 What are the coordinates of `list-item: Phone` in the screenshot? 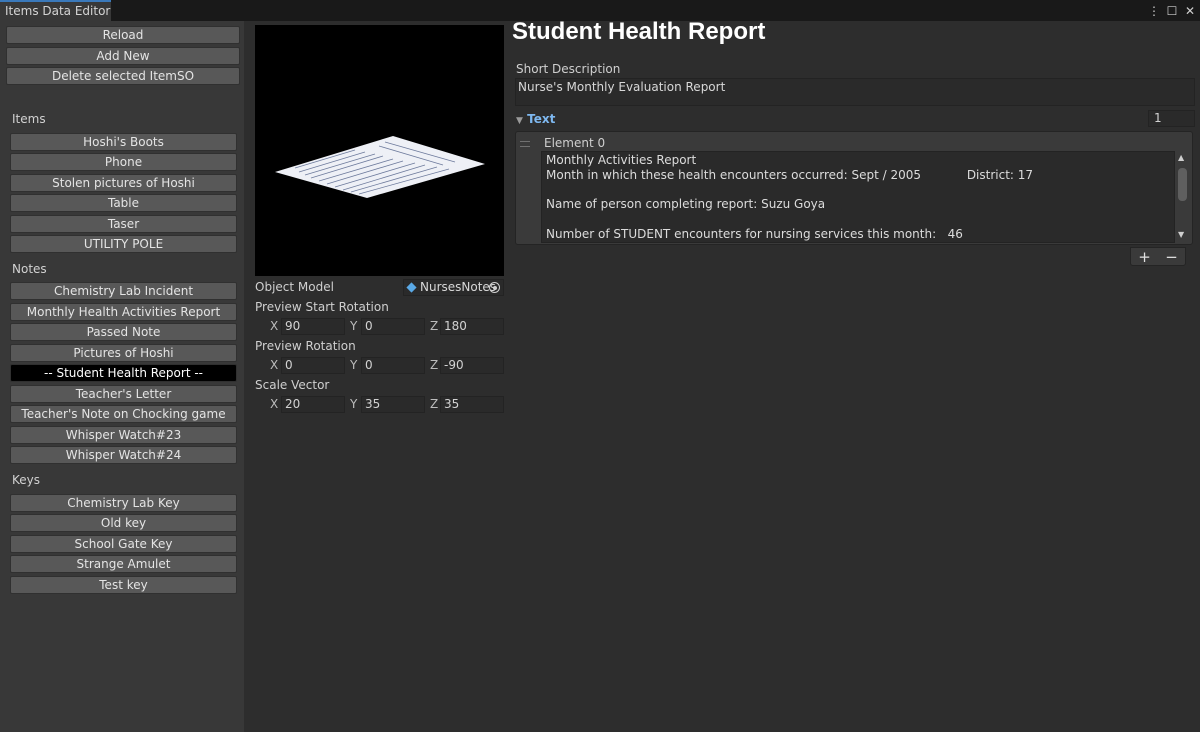 It's located at (123, 162).